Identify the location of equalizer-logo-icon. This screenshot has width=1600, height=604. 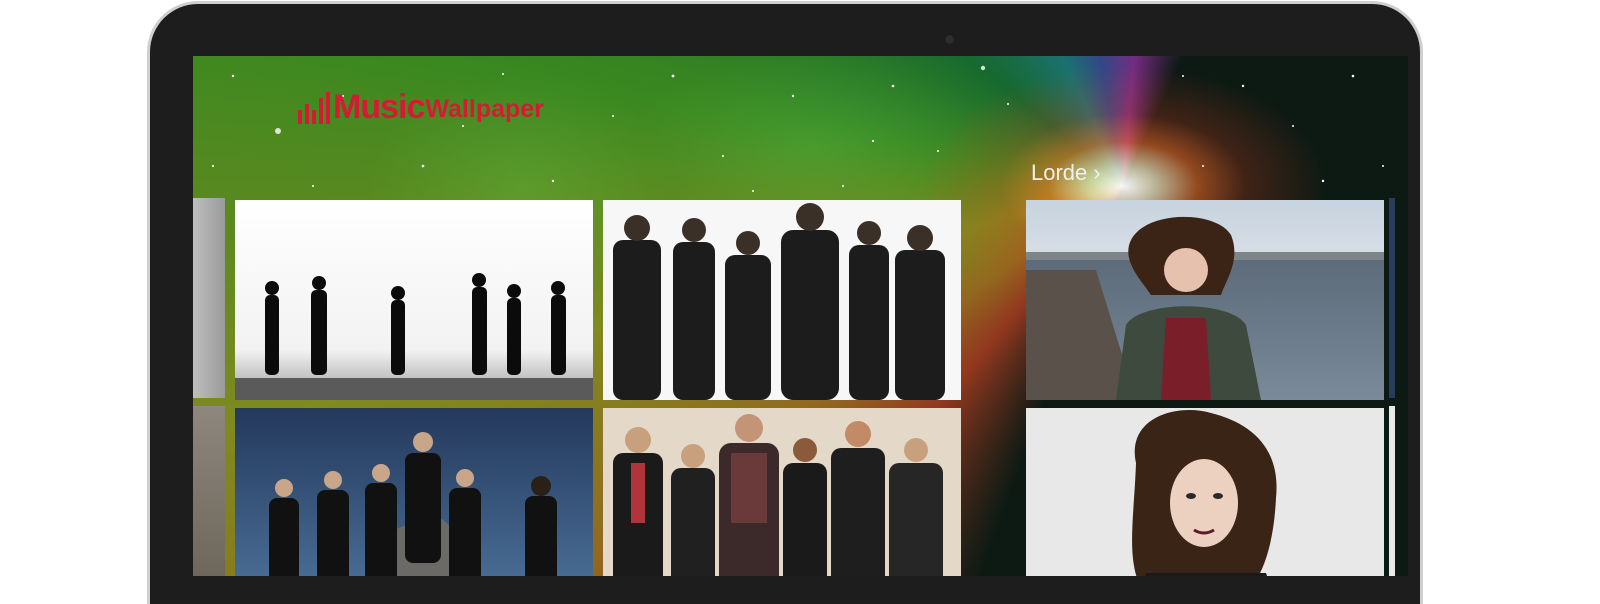
(314, 108).